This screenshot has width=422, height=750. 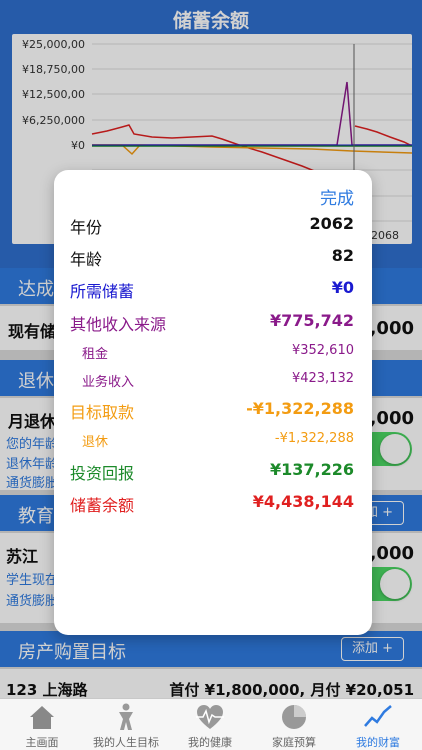 I want to click on tab-health: 我的健康, so click(x=210, y=724).